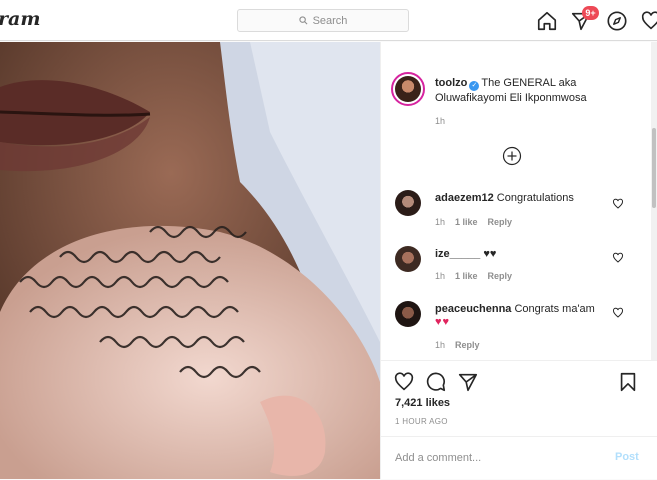  I want to click on home-icon, so click(547, 21).